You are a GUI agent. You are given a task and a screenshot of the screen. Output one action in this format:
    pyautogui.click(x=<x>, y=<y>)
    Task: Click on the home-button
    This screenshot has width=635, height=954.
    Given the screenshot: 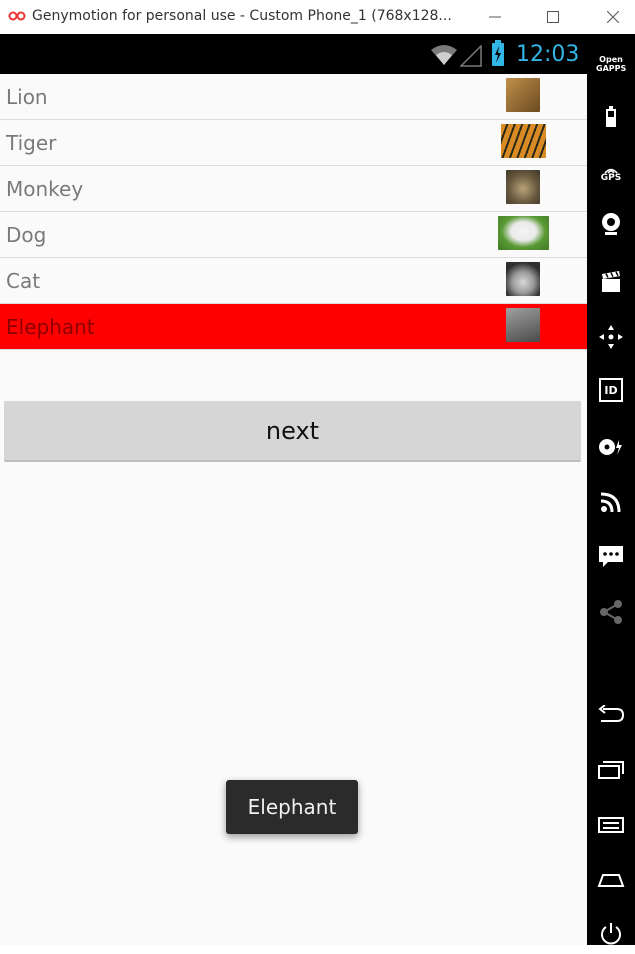 What is the action you would take?
    pyautogui.click(x=611, y=880)
    